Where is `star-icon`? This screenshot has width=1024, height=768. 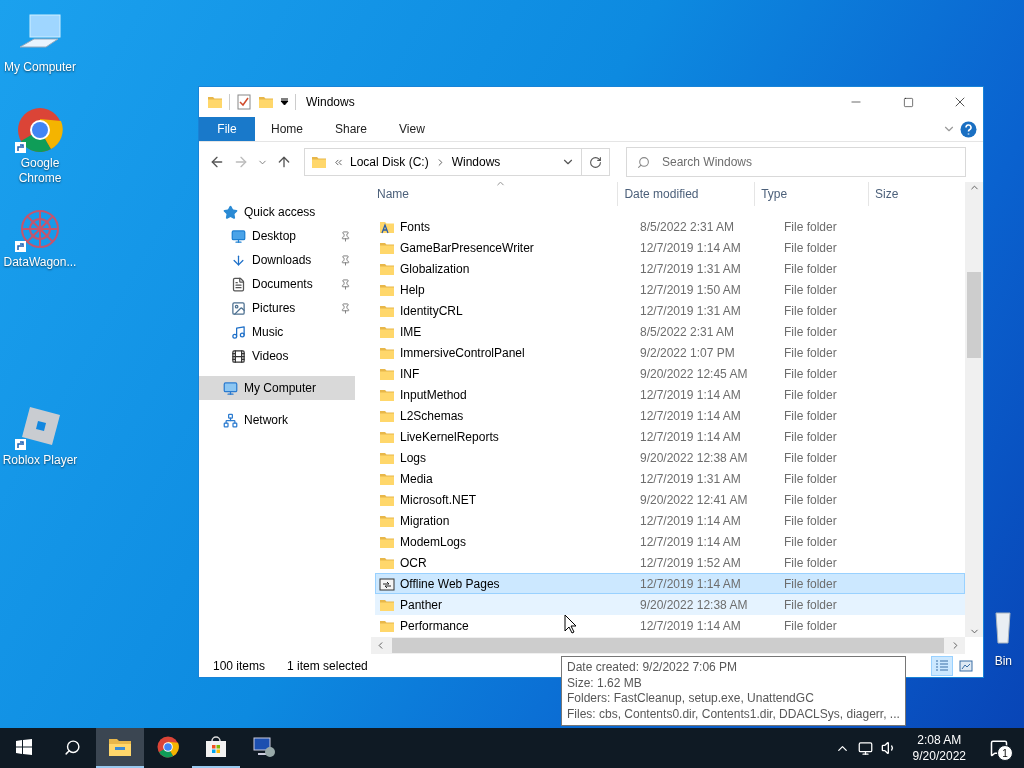
star-icon is located at coordinates (230, 212).